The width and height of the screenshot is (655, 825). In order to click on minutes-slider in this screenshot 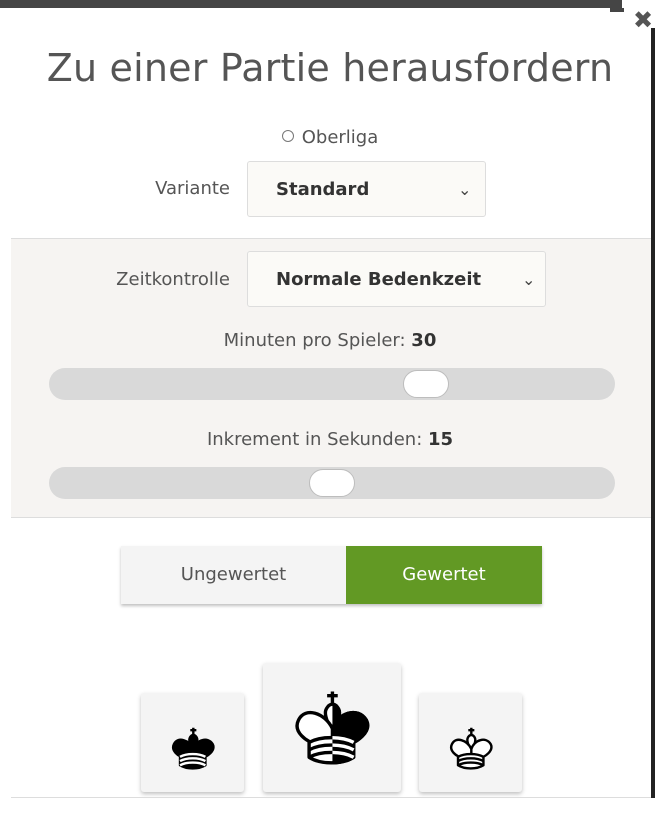, I will do `click(332, 384)`.